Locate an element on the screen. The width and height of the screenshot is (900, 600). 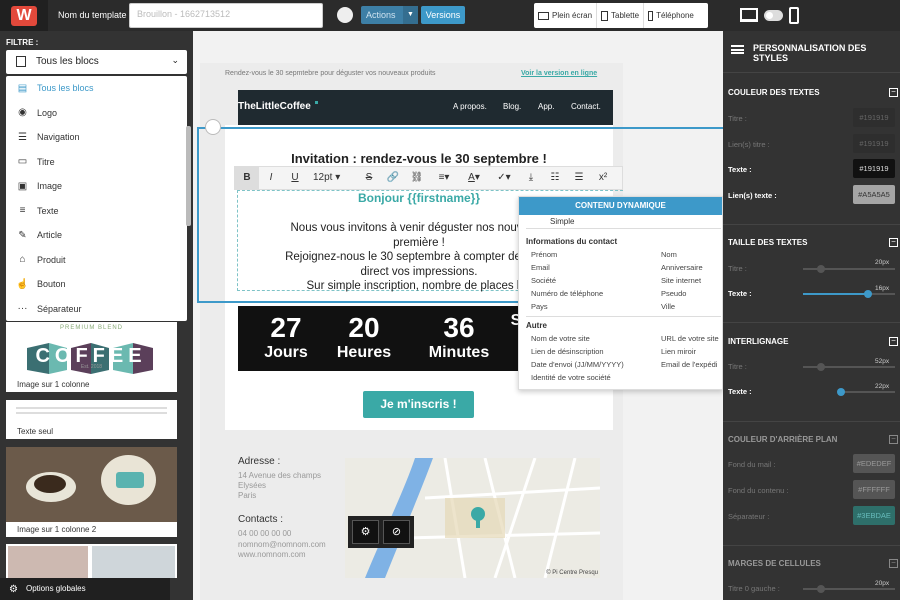
app-logo: W is located at coordinates (24, 15).